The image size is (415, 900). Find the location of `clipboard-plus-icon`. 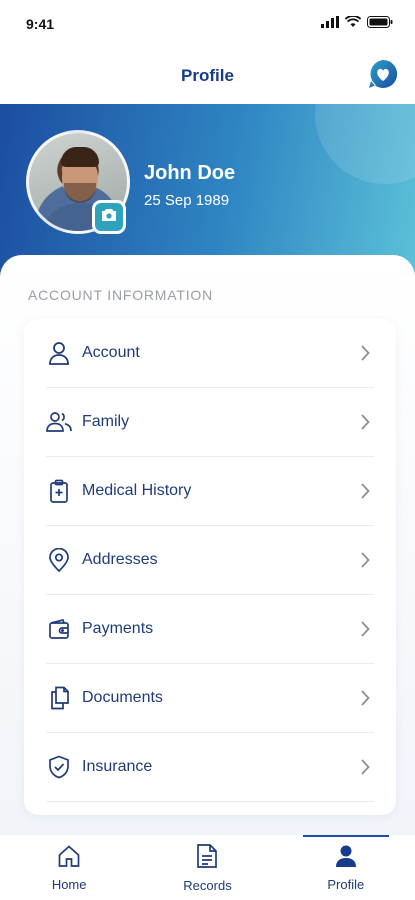

clipboard-plus-icon is located at coordinates (59, 491).